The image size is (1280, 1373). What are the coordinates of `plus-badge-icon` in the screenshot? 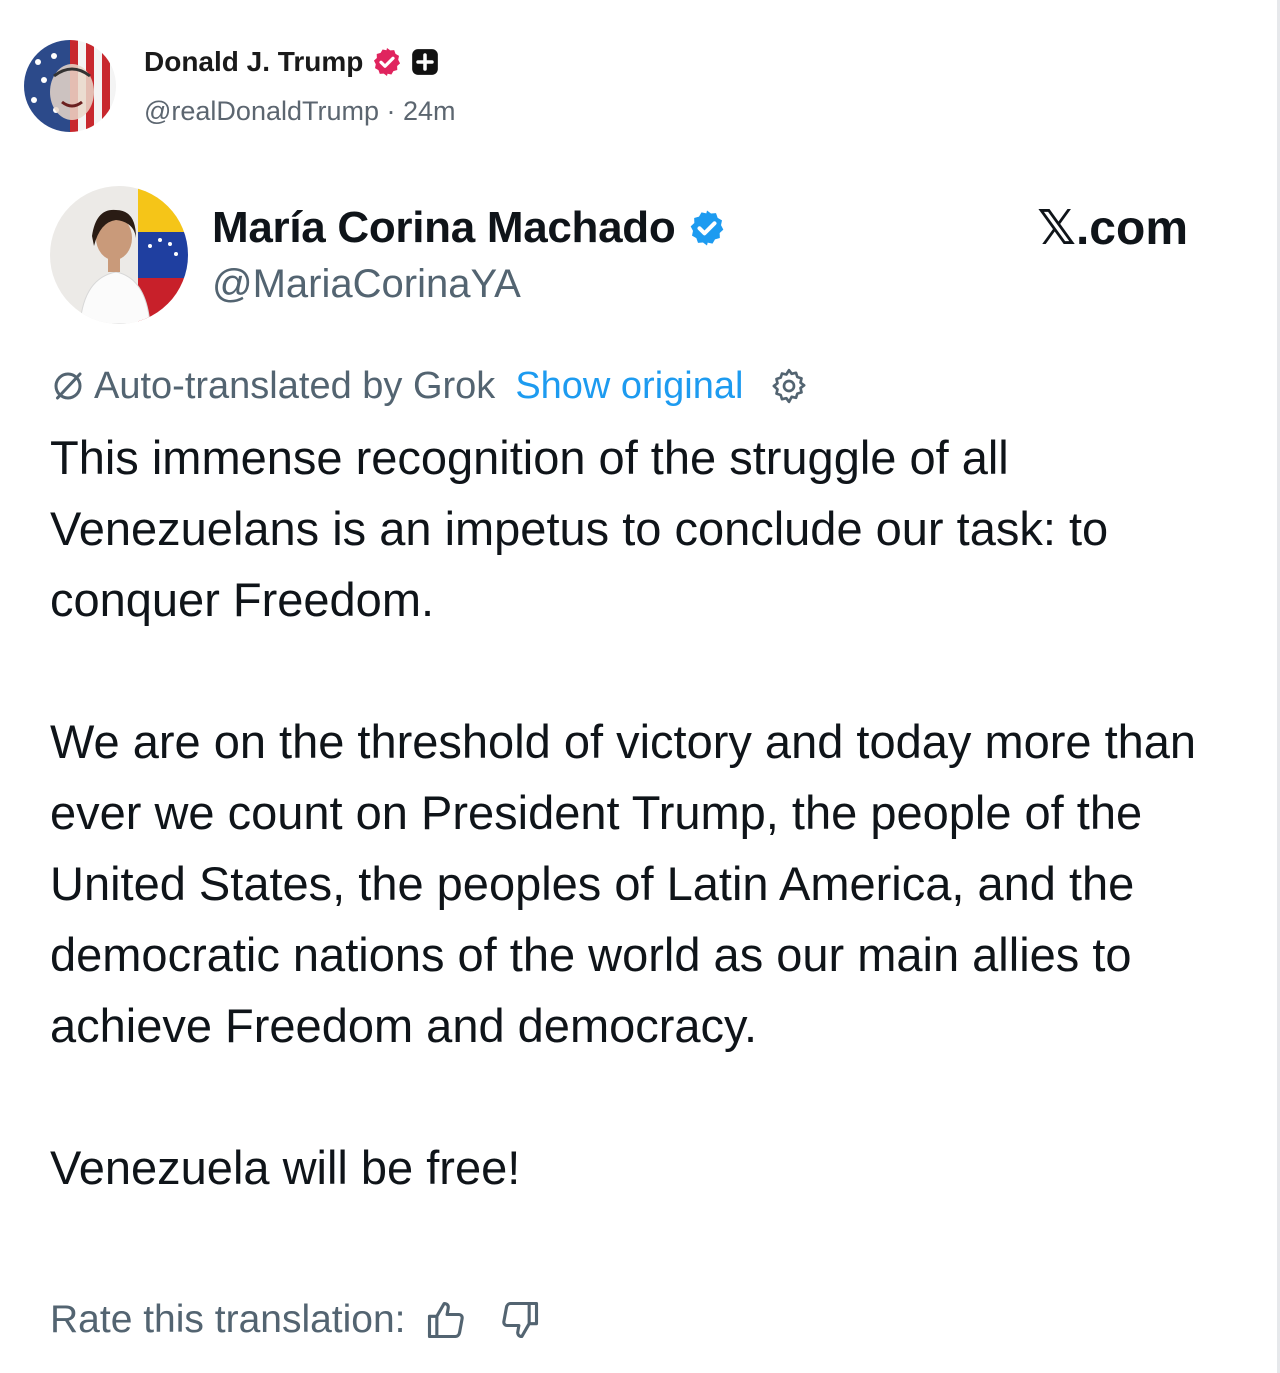 It's located at (425, 62).